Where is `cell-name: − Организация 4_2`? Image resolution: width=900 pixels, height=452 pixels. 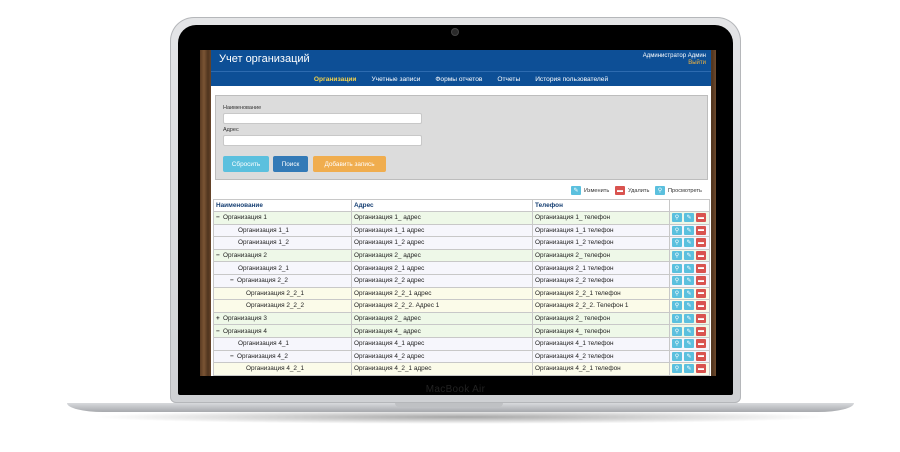 cell-name: − Организация 4_2 is located at coordinates (282, 356).